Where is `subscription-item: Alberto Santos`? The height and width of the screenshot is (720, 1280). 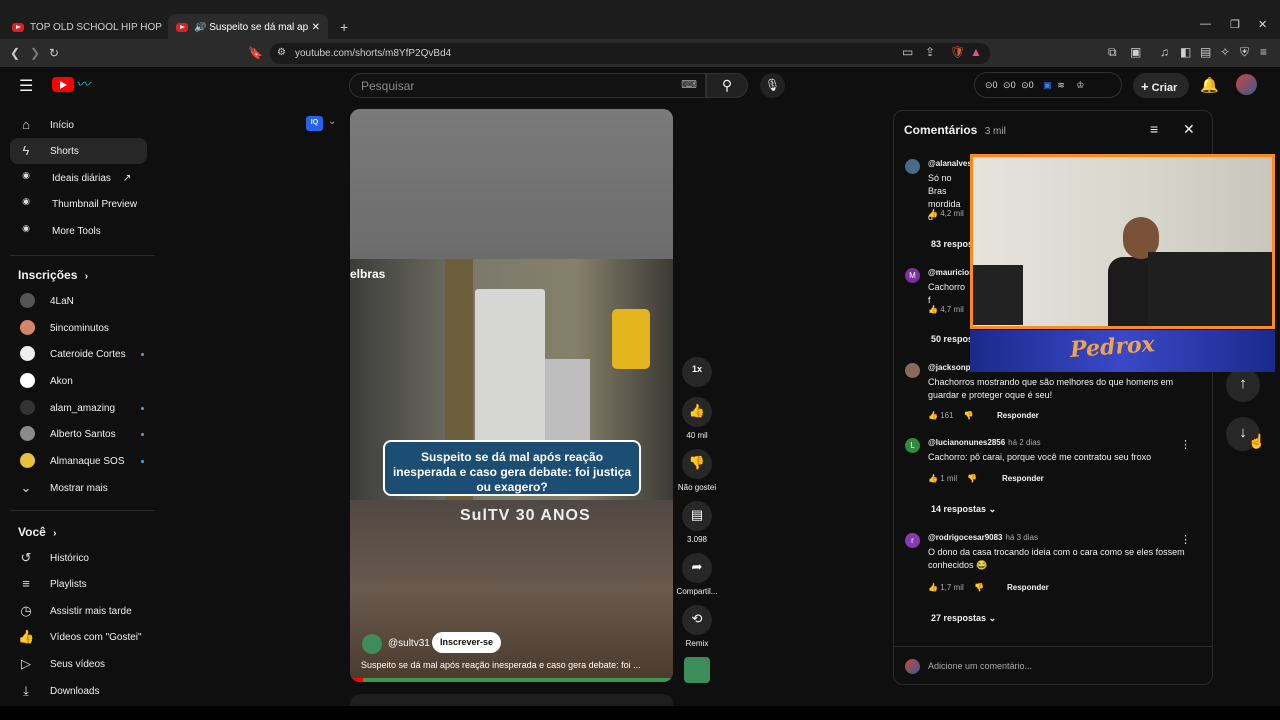
subscription-item: Alberto Santos is located at coordinates (78, 434).